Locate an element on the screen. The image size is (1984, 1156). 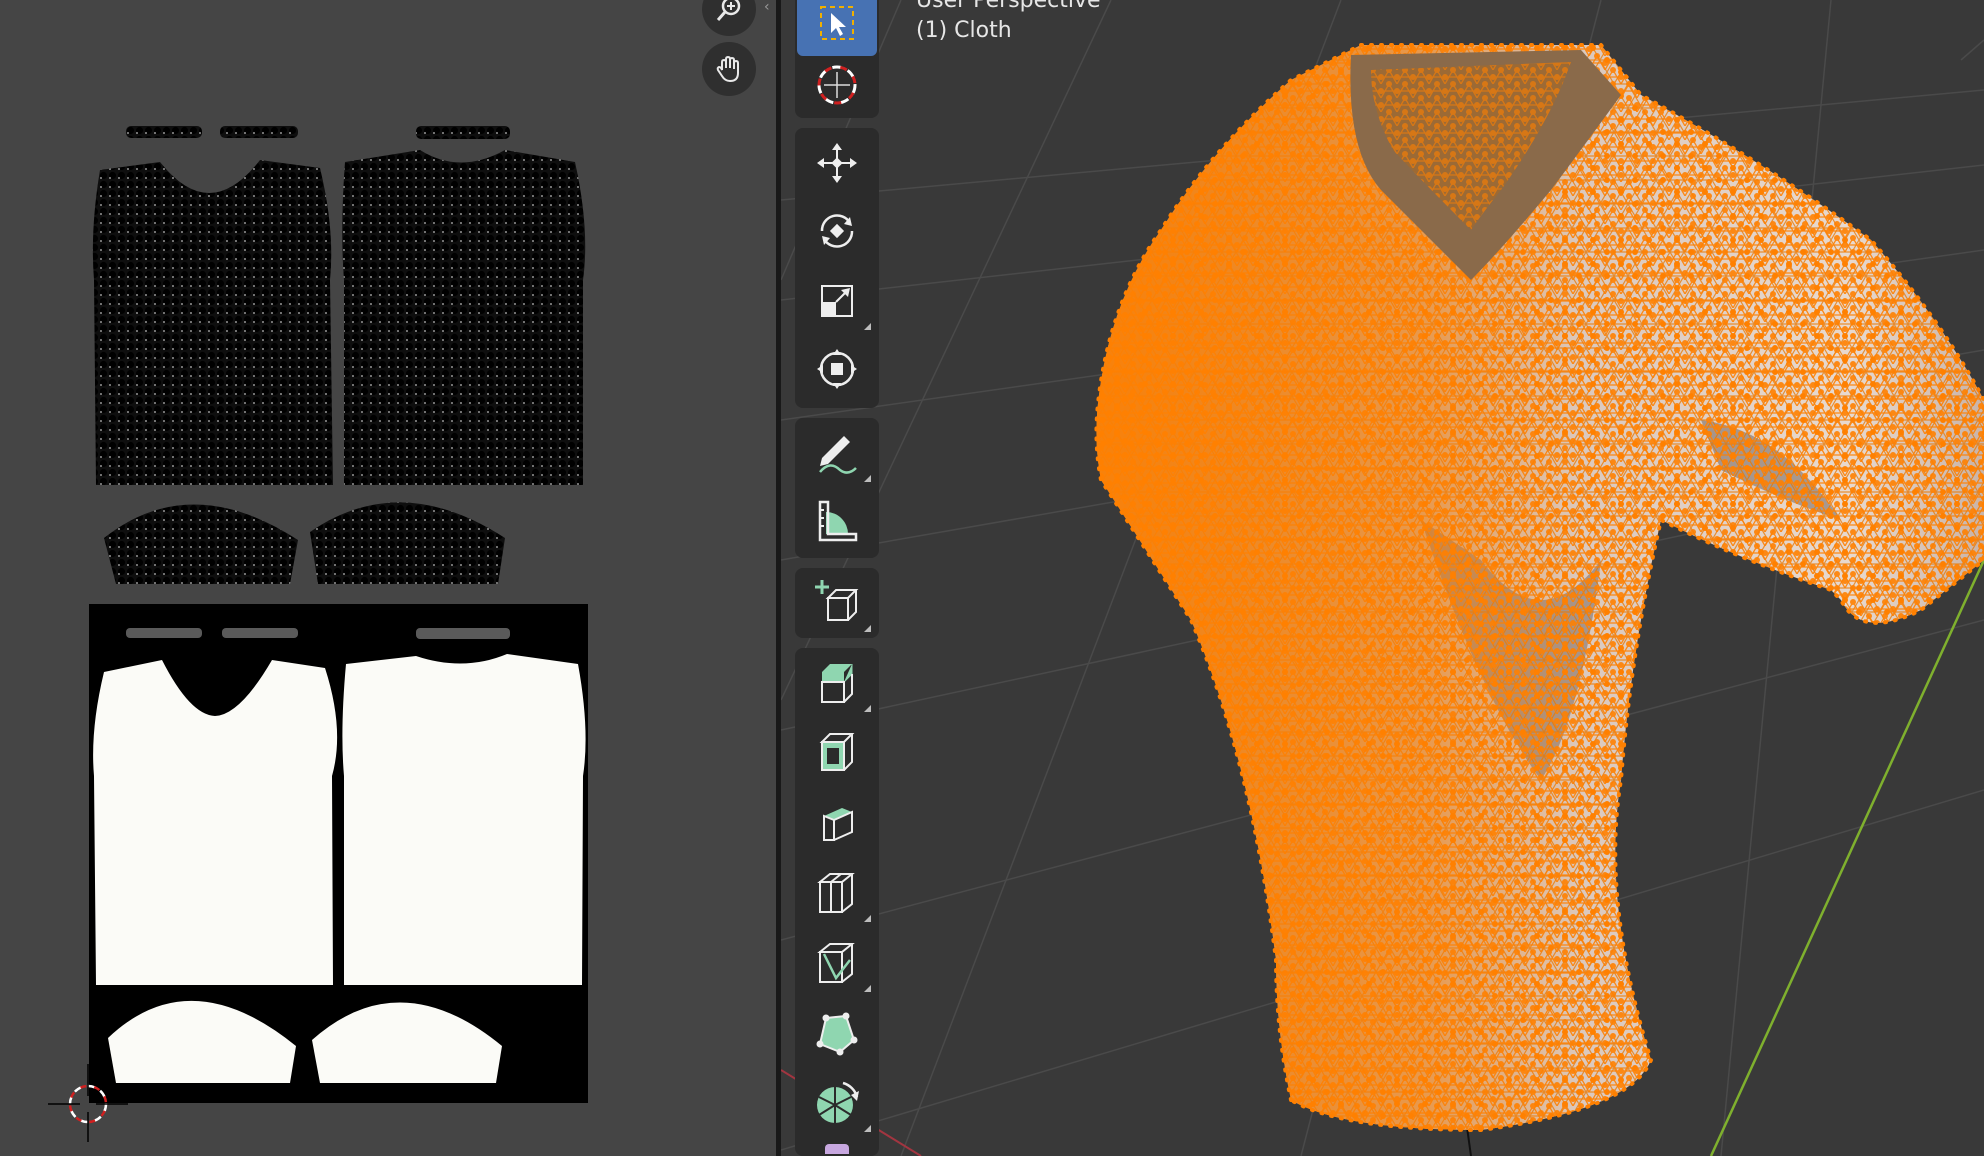
knife-icon is located at coordinates (836, 963).